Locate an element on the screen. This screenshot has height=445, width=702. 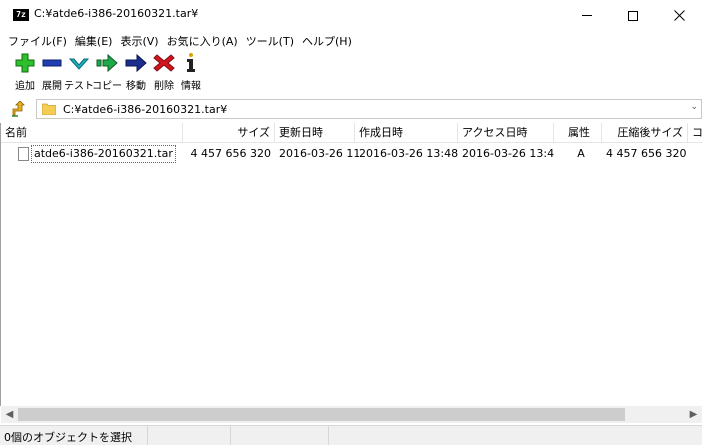
file-packed-size: 4 457 656 320 is located at coordinates (646, 153).